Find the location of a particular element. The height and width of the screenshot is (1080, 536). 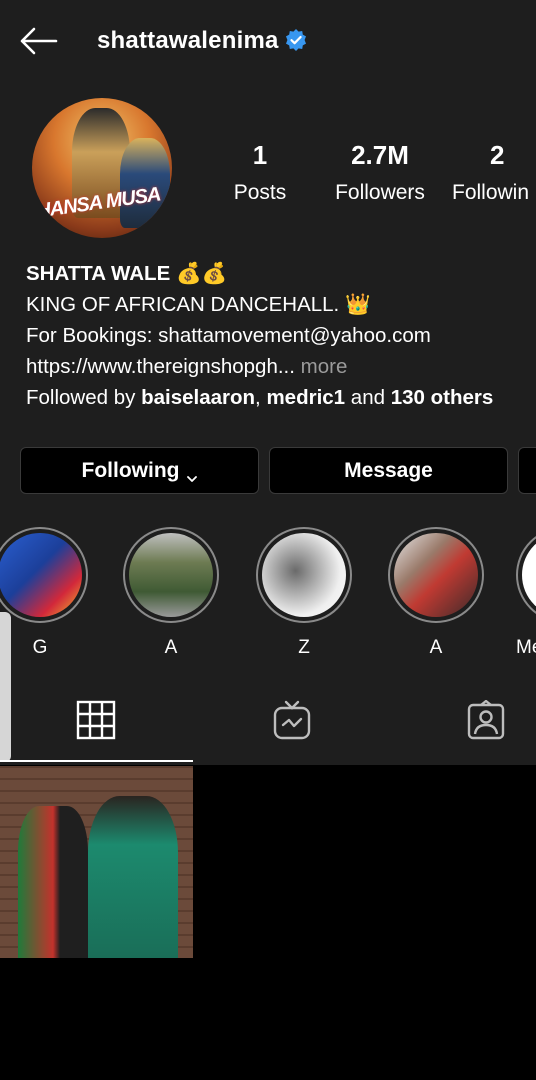

tab-igtv is located at coordinates (292, 720).